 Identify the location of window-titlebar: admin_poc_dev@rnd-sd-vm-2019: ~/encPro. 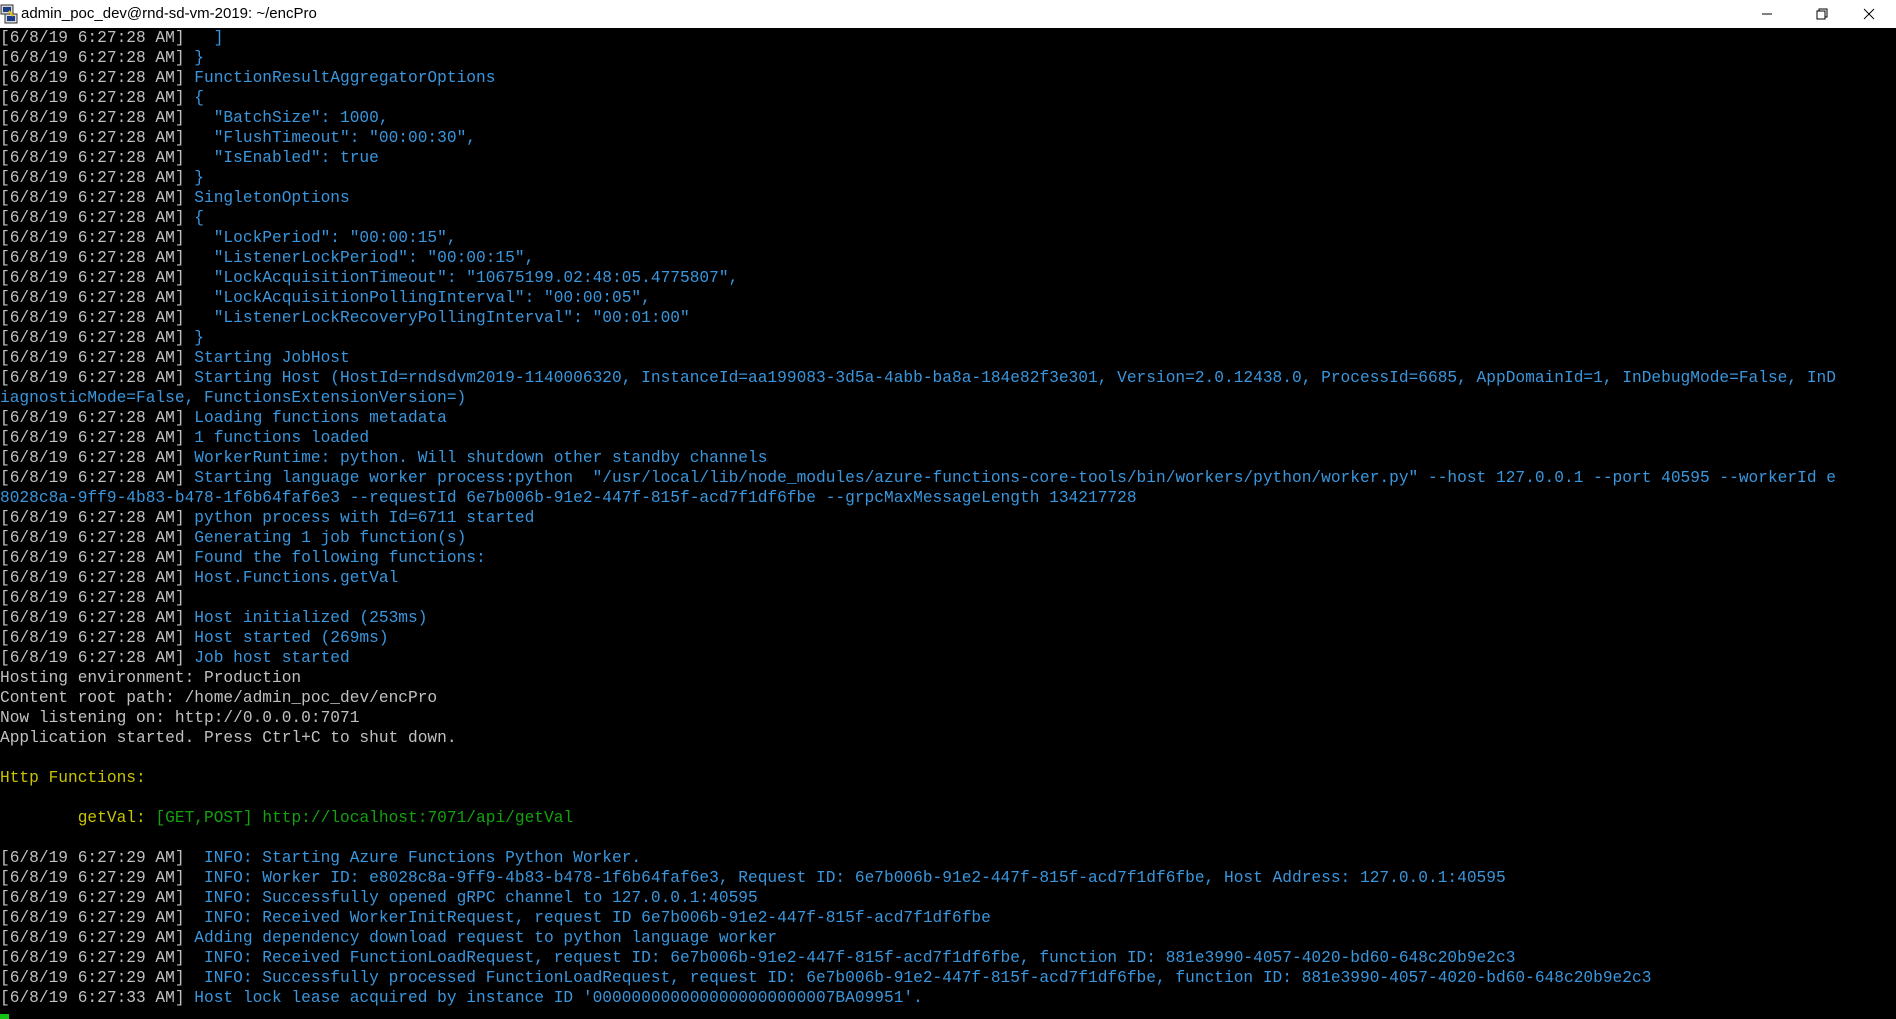
(948, 14).